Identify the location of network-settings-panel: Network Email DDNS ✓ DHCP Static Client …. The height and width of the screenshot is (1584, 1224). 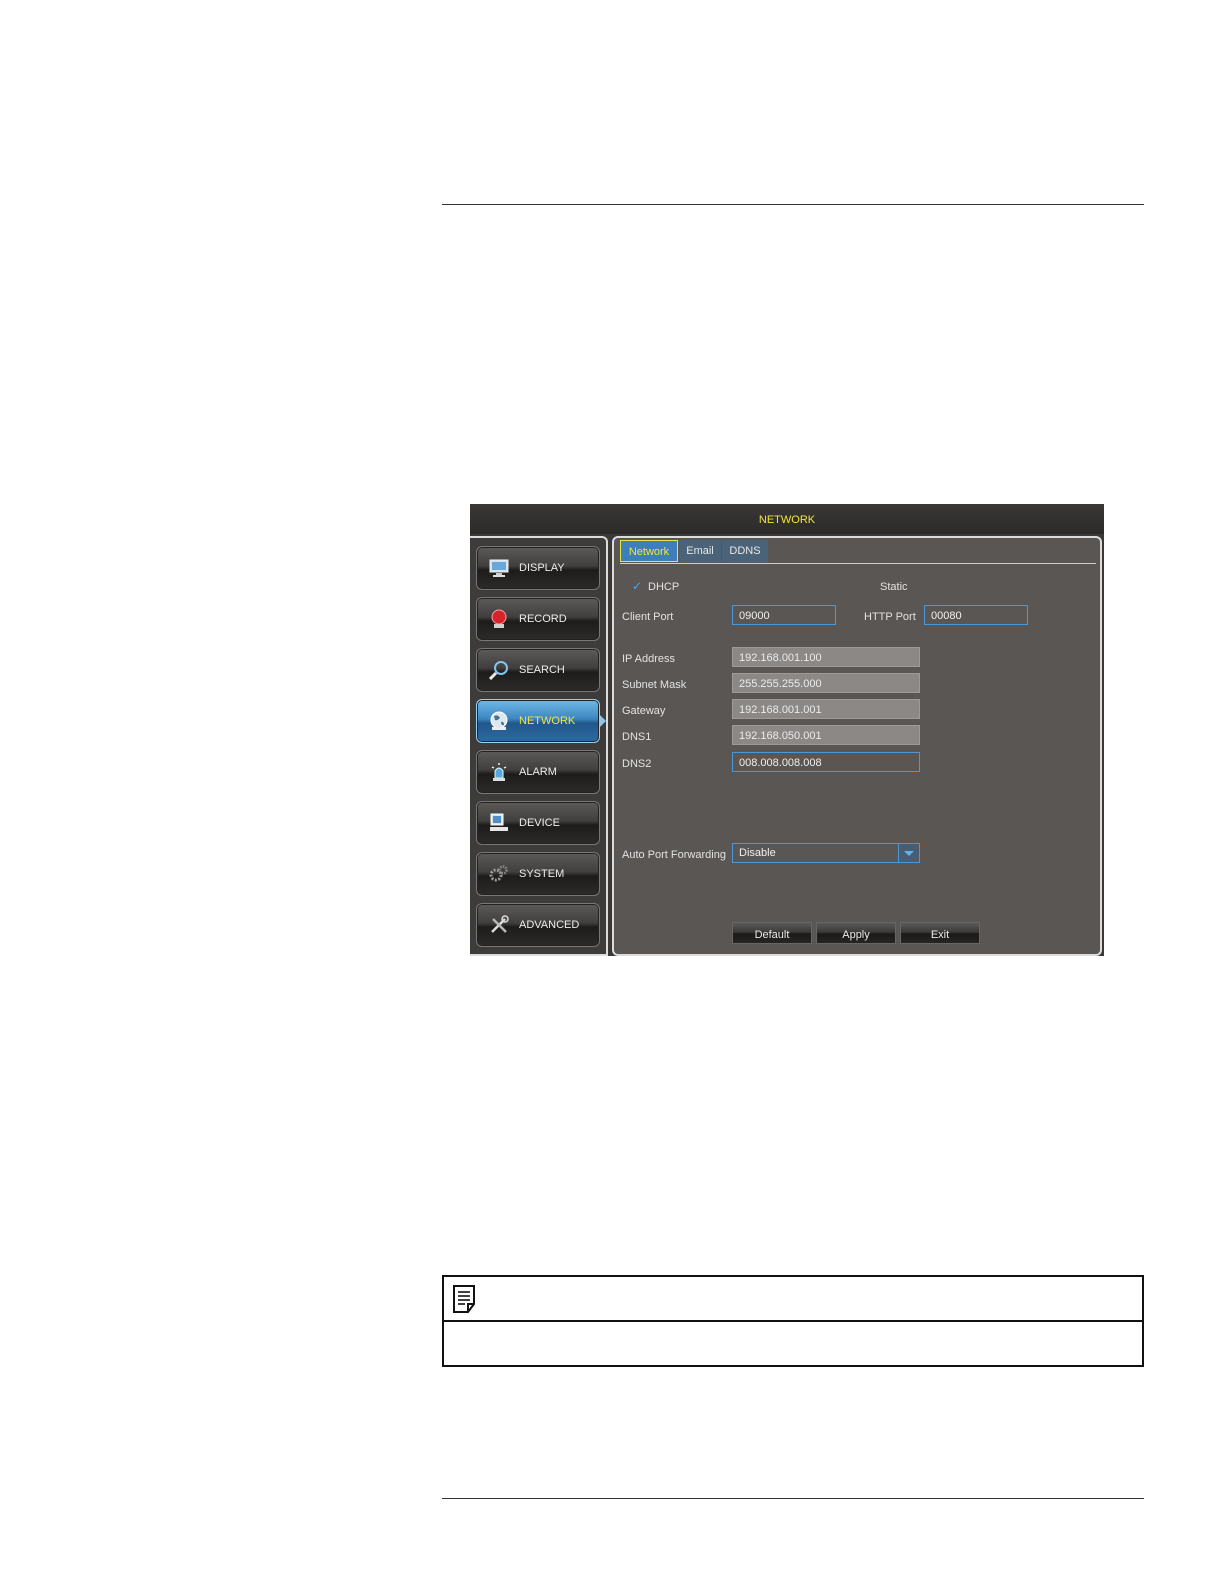
(857, 746).